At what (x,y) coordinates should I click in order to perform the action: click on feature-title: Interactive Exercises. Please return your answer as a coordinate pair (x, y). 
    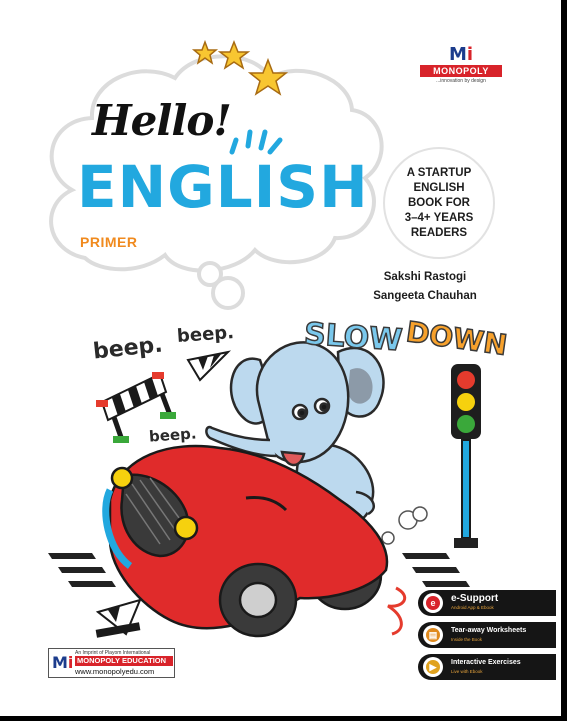
    Looking at the image, I should click on (486, 662).